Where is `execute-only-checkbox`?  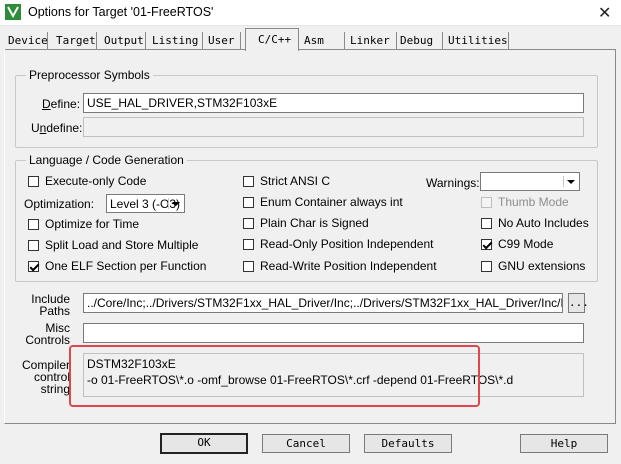
execute-only-checkbox is located at coordinates (33, 181).